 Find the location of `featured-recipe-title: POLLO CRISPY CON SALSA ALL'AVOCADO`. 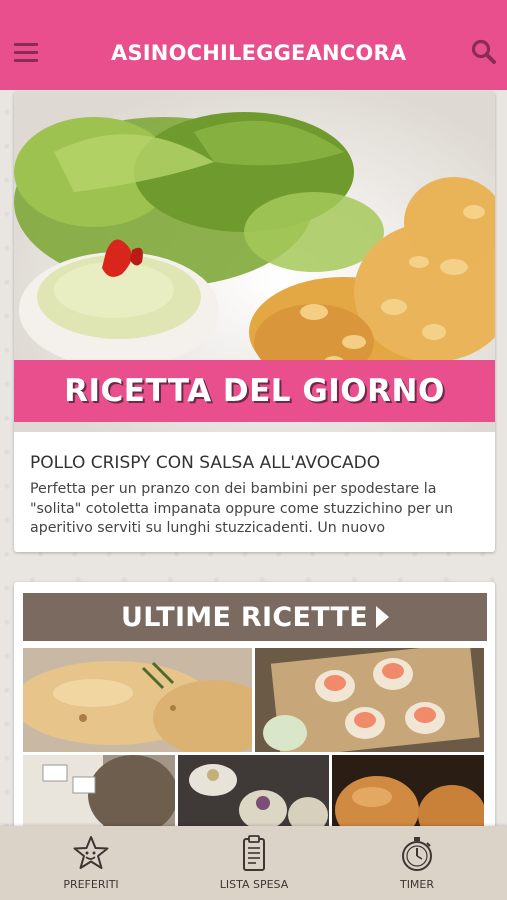

featured-recipe-title: POLLO CRISPY CON SALSA ALL'AVOCADO is located at coordinates (260, 463).